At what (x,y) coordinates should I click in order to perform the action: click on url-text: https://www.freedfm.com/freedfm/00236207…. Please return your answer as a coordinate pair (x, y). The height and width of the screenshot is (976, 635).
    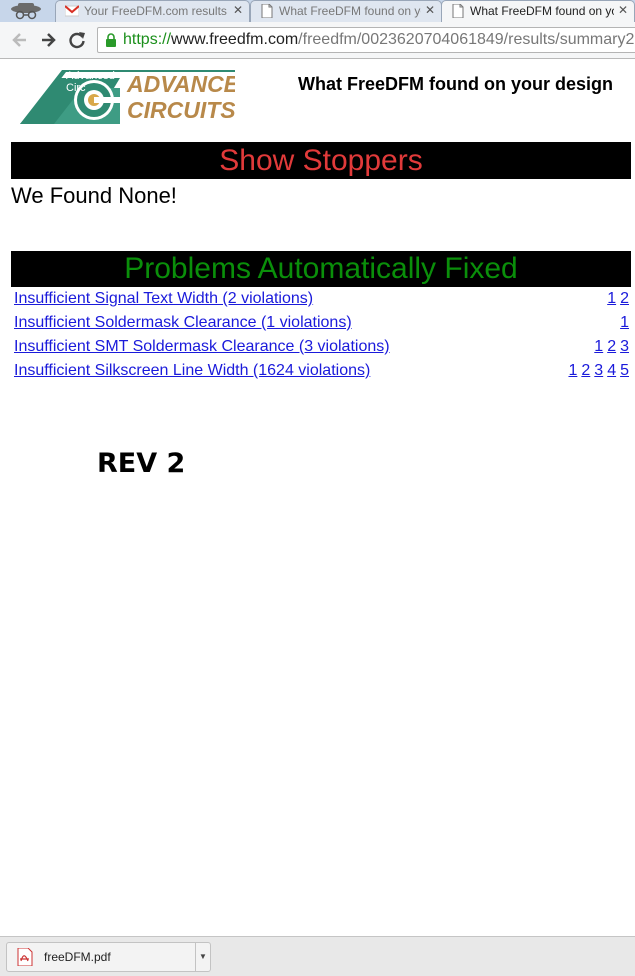
    Looking at the image, I should click on (379, 39).